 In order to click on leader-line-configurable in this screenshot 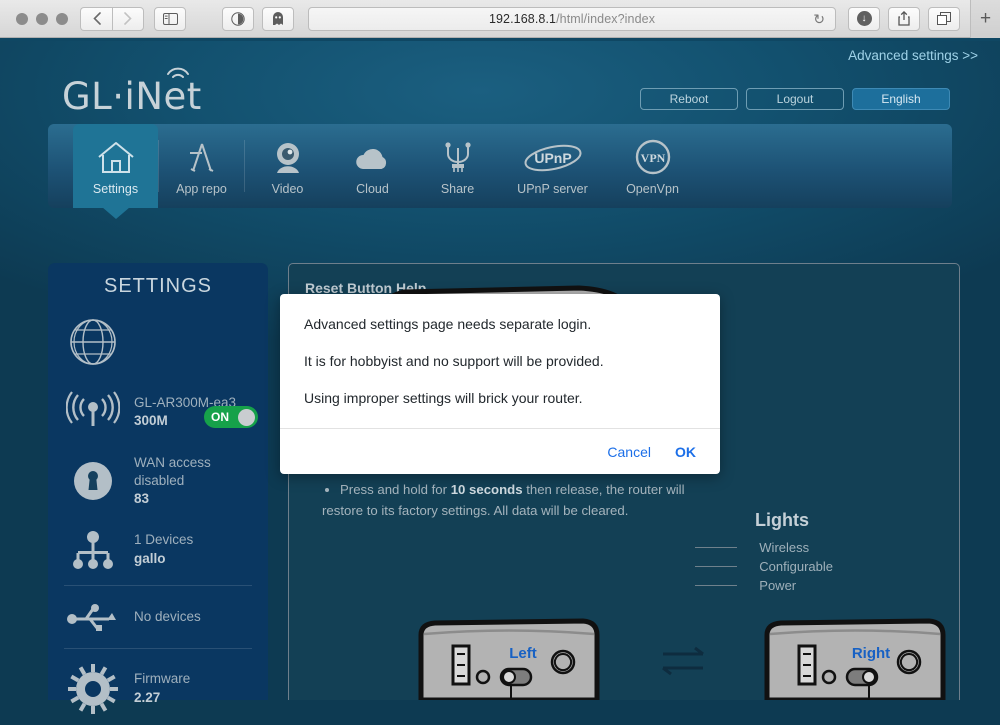, I will do `click(716, 566)`.